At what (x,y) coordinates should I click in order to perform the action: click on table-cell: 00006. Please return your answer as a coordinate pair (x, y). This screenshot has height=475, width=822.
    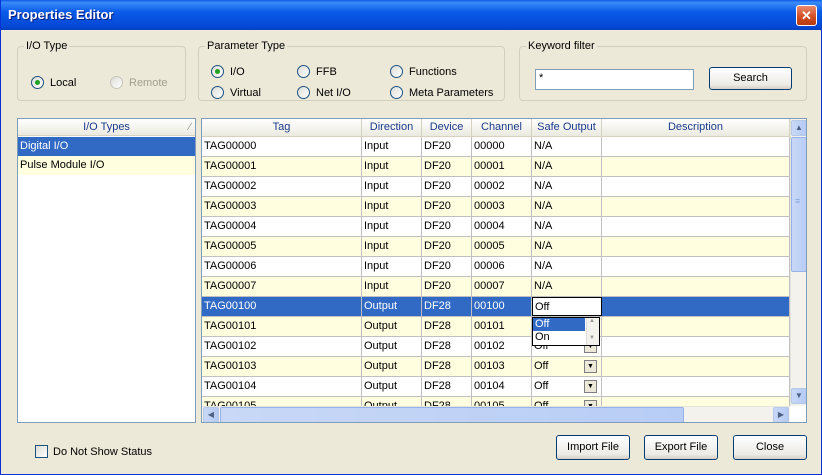
    Looking at the image, I should click on (502, 266).